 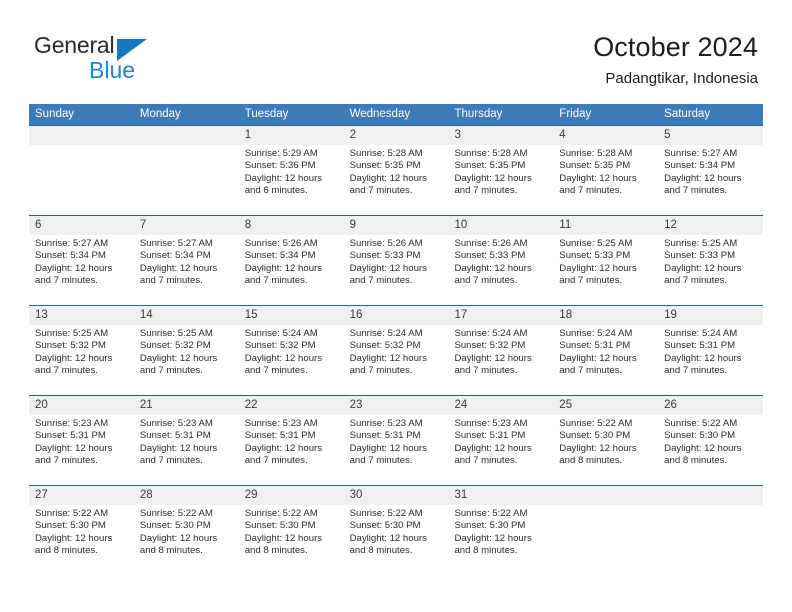 I want to click on day-number: 4, so click(x=605, y=135).